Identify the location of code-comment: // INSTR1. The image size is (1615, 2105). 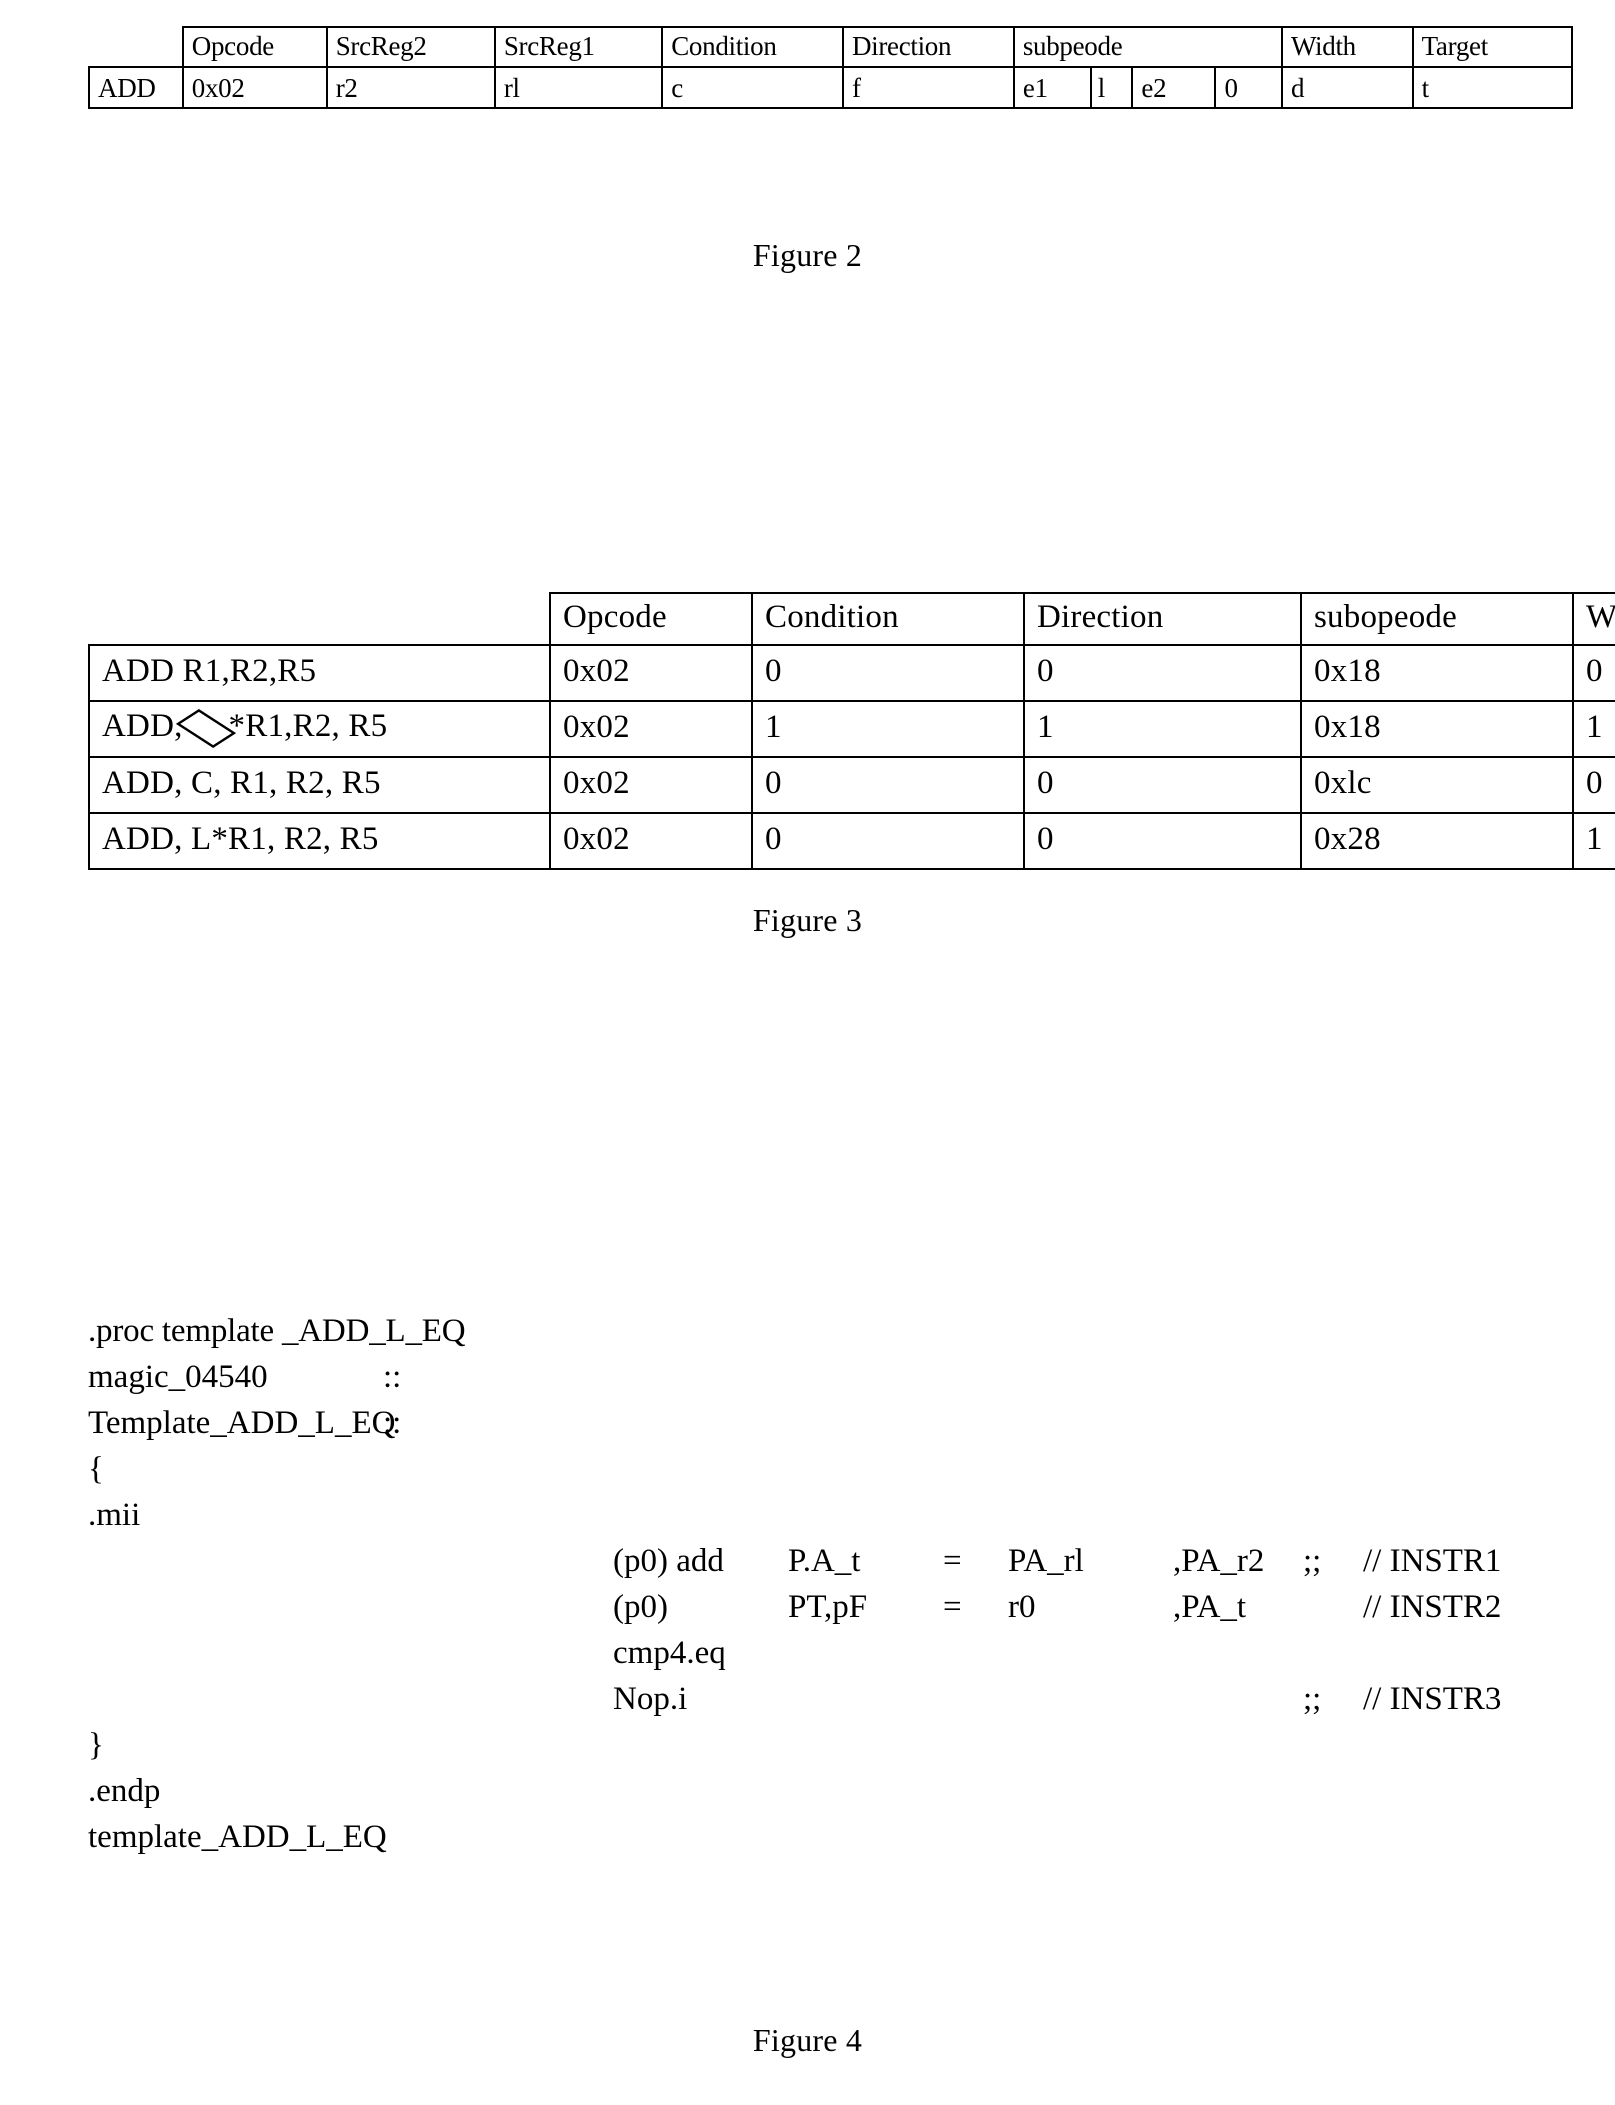
(1432, 1561).